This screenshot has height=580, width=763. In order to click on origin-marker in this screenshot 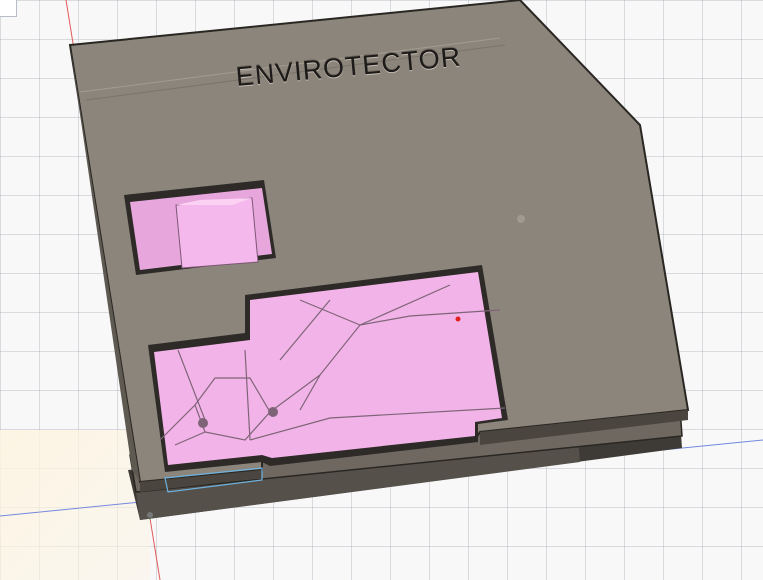, I will do `click(150, 515)`.